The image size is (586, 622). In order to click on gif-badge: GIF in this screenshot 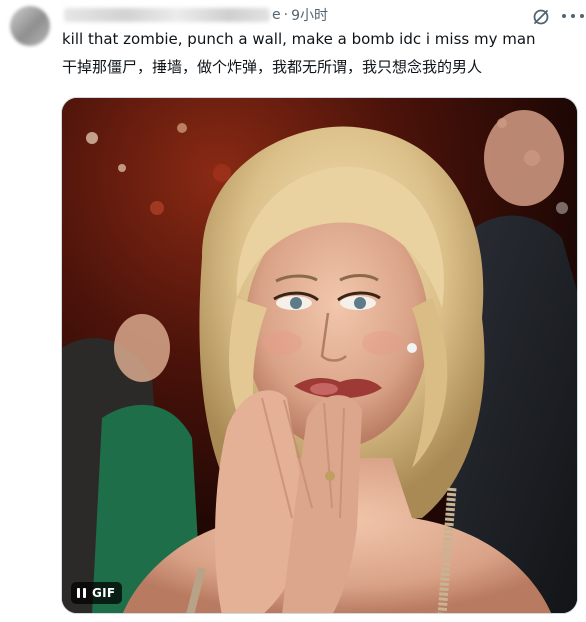, I will do `click(97, 593)`.